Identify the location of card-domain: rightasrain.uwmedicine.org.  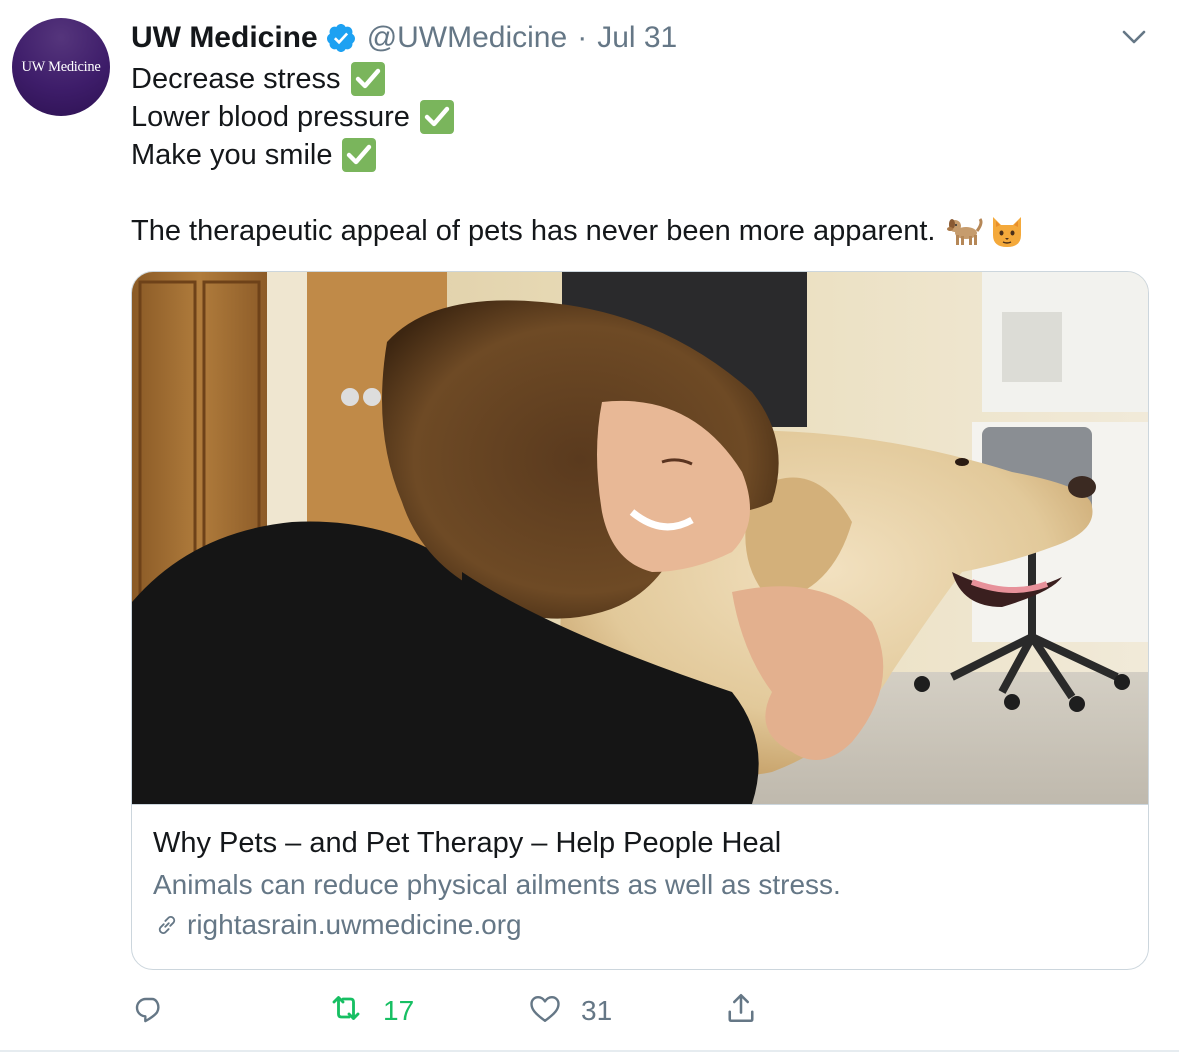
(337, 925).